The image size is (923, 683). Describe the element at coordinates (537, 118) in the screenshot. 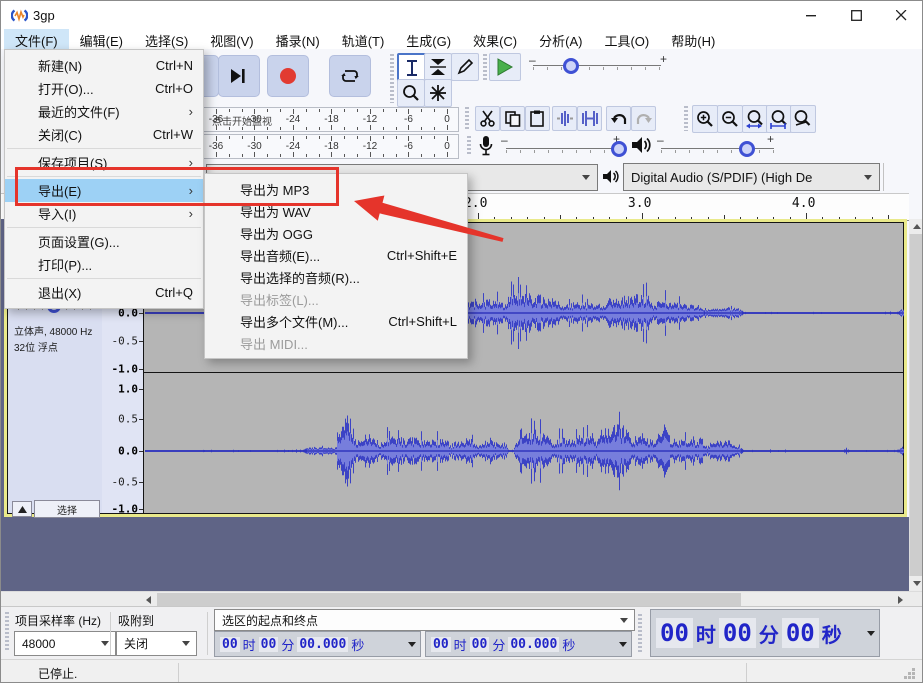

I see `paste-button` at that location.